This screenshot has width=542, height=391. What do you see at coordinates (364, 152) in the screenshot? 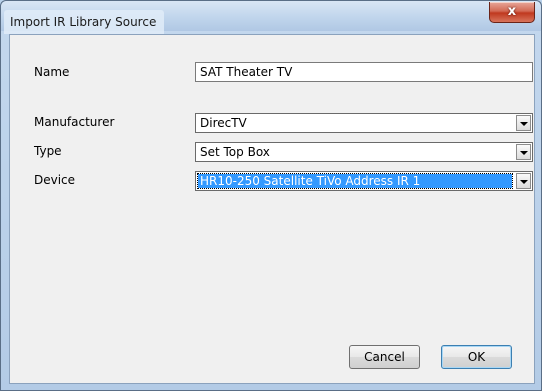
I see `type-dropdown: Set Top Box` at bounding box center [364, 152].